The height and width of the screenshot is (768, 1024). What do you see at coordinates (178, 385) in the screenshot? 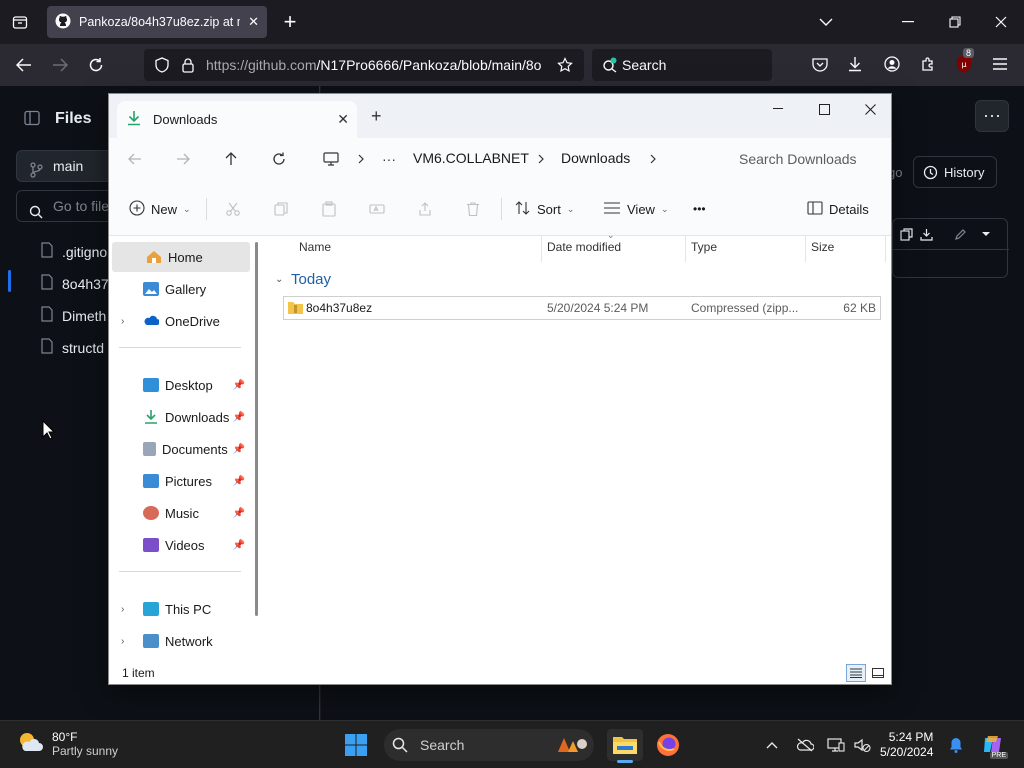
I see `nav-item-desktop: Desktop 📌` at bounding box center [178, 385].